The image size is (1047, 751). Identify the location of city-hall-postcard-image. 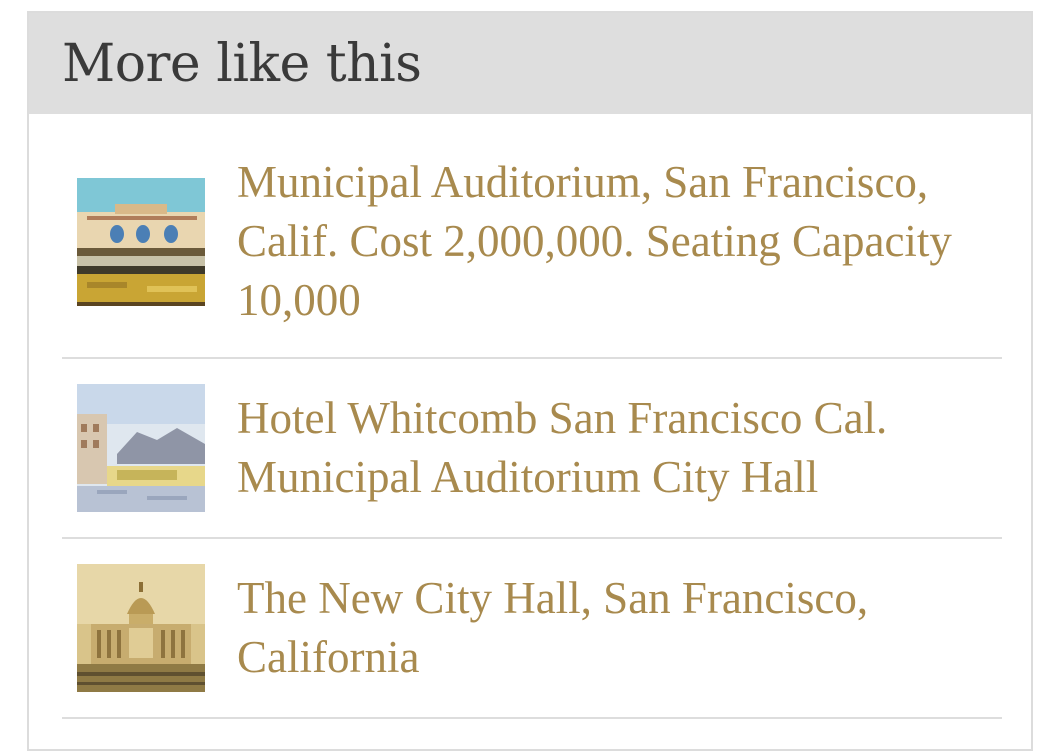
(141, 628).